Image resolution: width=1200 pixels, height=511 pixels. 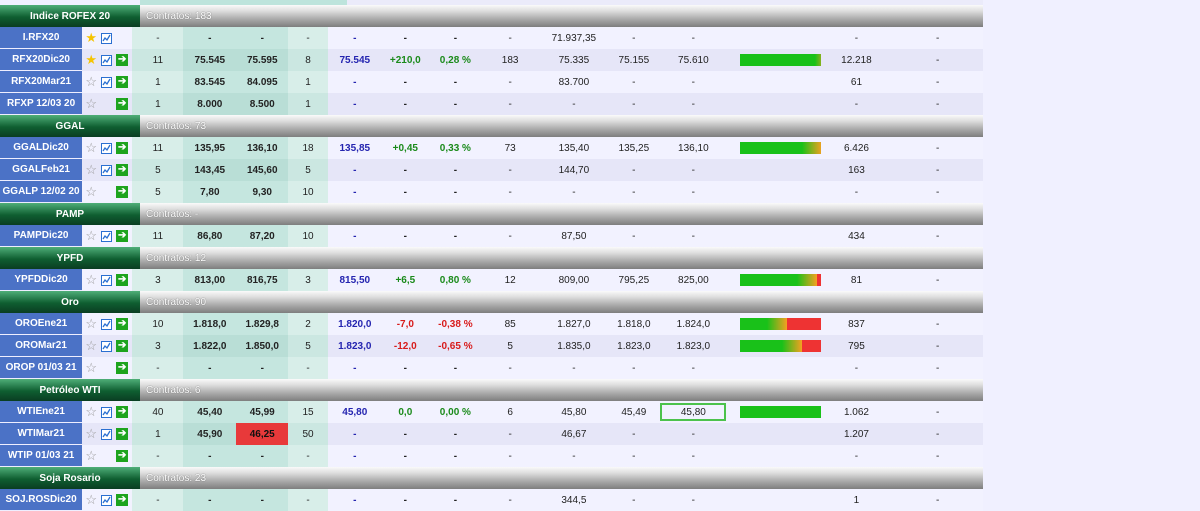 I want to click on bid-price-cell: 86,80, so click(x=210, y=236).